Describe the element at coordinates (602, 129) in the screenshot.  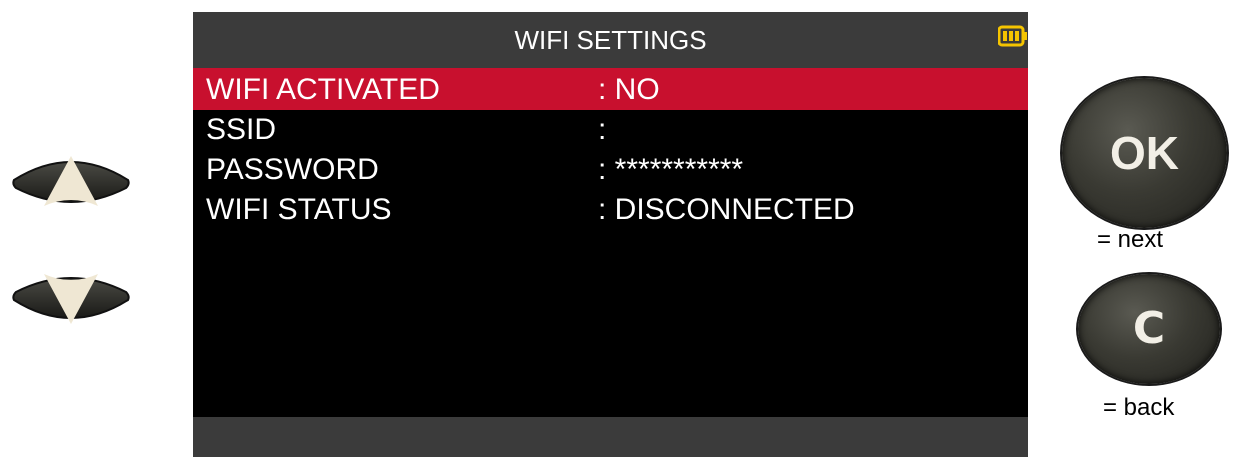
I see `row-value: :` at that location.